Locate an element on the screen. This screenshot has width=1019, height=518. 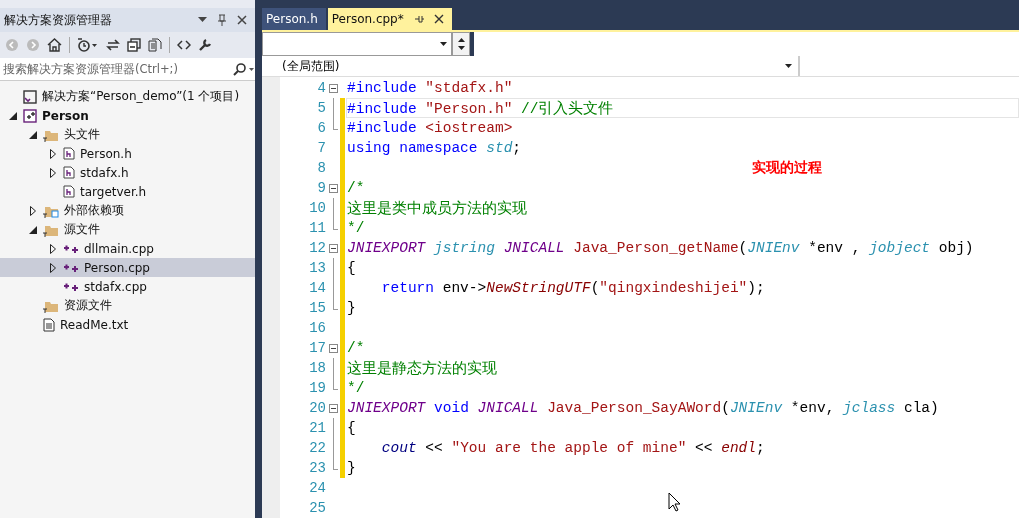
line-number: 13 is located at coordinates (317, 268).